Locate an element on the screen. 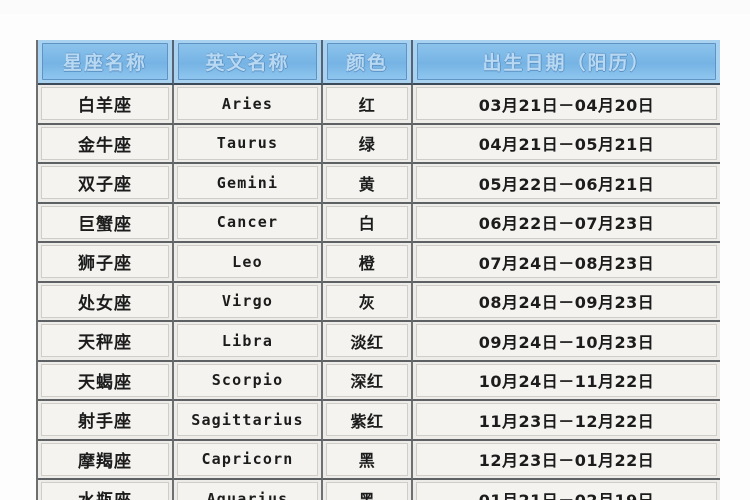  zodiac-name: 摩羯座 is located at coordinates (105, 461).